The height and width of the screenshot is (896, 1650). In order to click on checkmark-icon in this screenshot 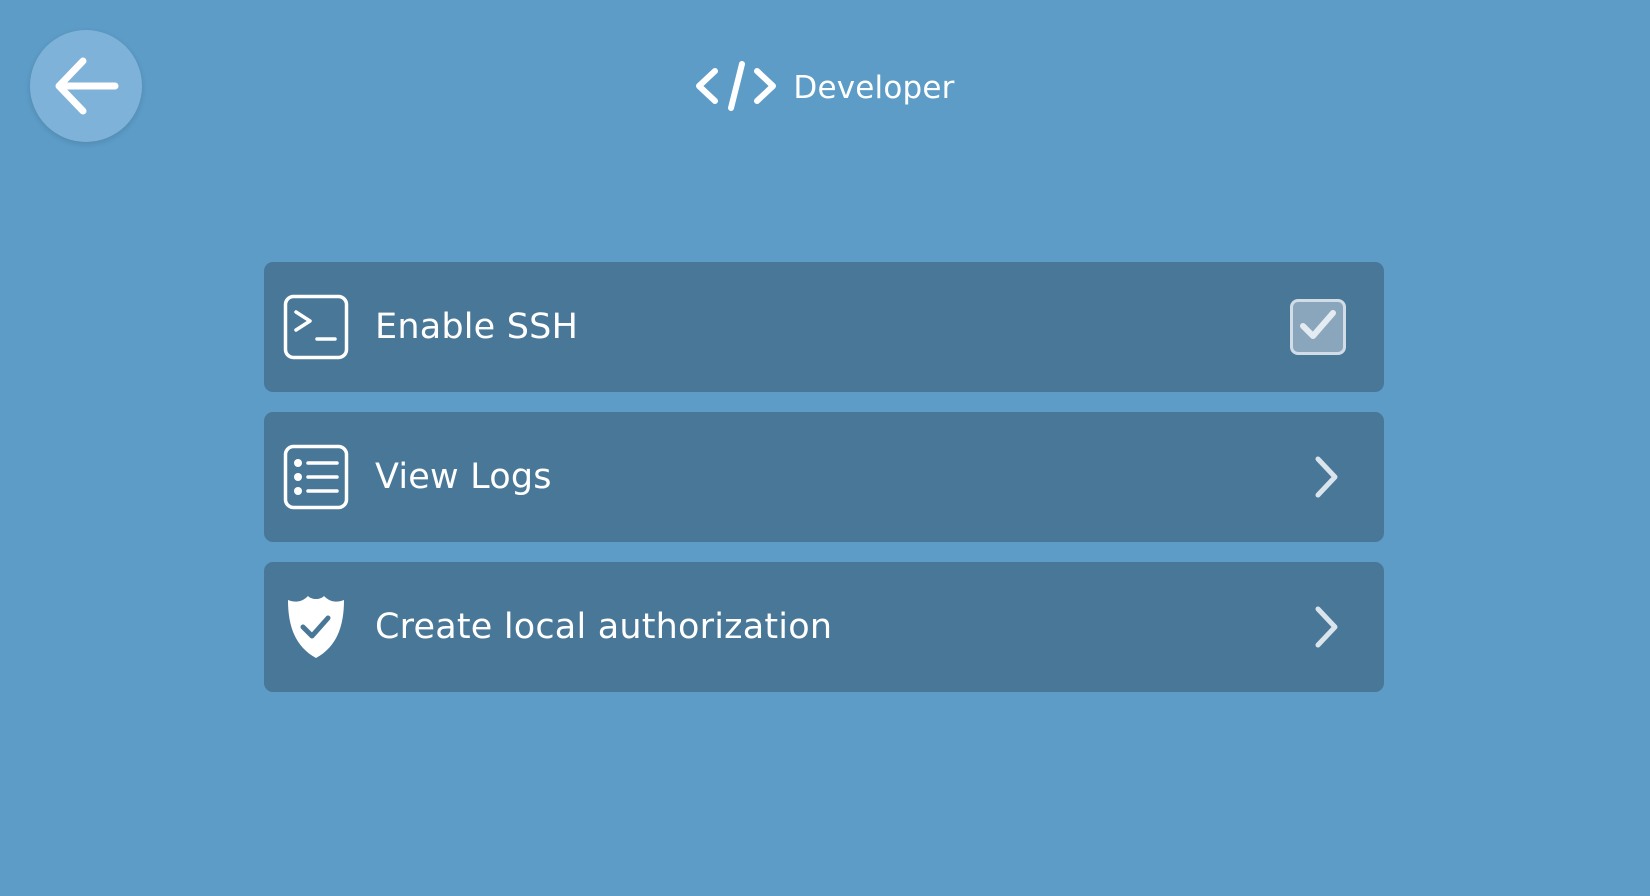, I will do `click(1318, 327)`.